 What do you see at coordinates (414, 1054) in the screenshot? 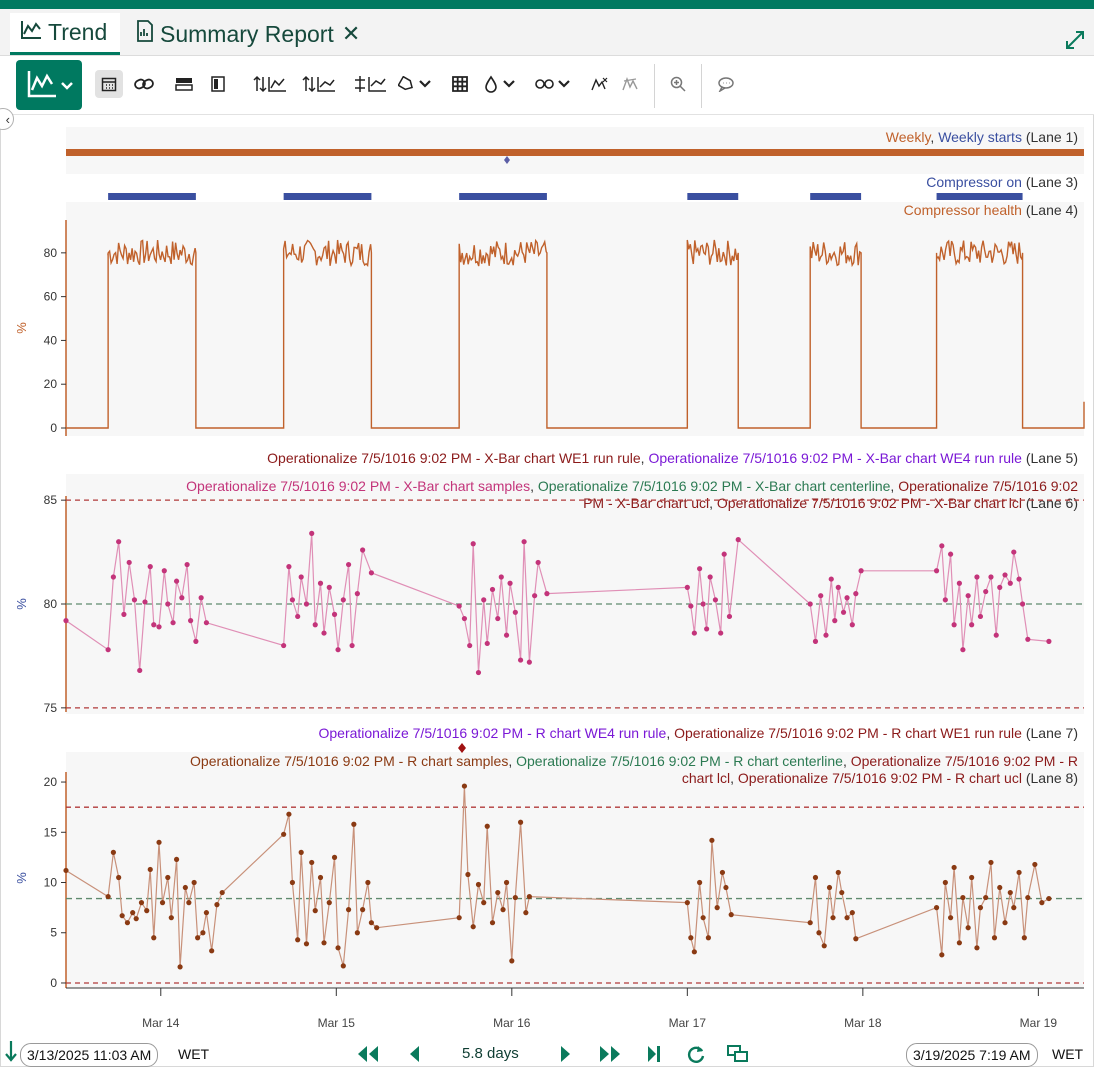
I see `step-back-button` at bounding box center [414, 1054].